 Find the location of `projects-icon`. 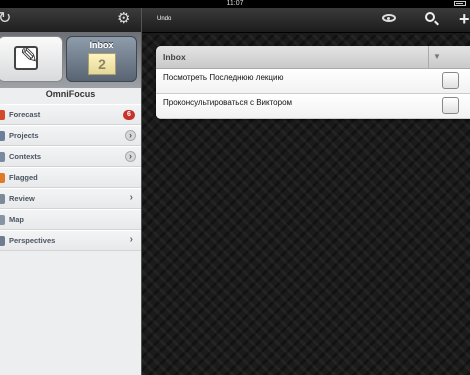

projects-icon is located at coordinates (2, 136).